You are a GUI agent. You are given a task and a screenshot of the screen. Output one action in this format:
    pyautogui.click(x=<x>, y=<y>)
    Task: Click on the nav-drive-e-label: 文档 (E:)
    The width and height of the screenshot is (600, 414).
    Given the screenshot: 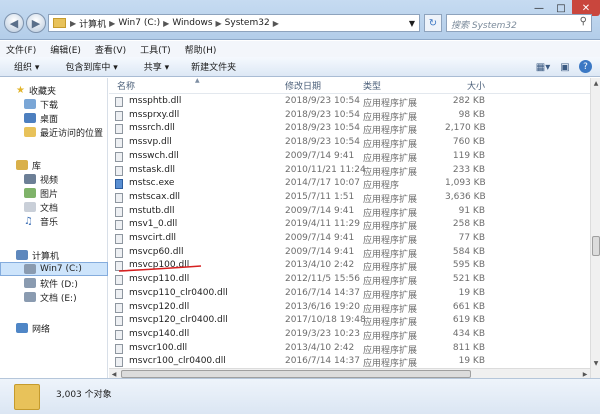 What is the action you would take?
    pyautogui.click(x=58, y=298)
    